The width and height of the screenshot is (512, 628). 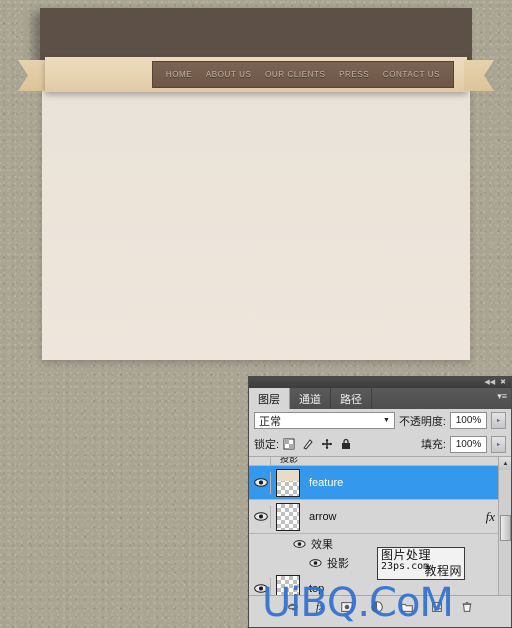 What do you see at coordinates (326, 482) in the screenshot?
I see `layer-name: feature` at bounding box center [326, 482].